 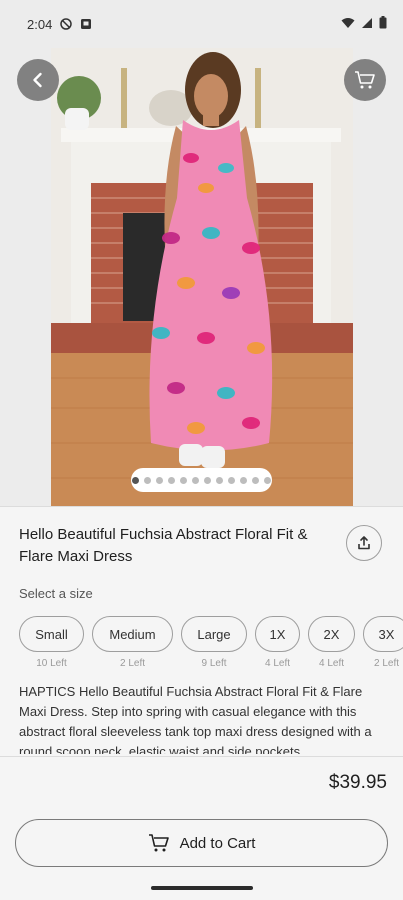 I want to click on back-button, so click(x=38, y=80).